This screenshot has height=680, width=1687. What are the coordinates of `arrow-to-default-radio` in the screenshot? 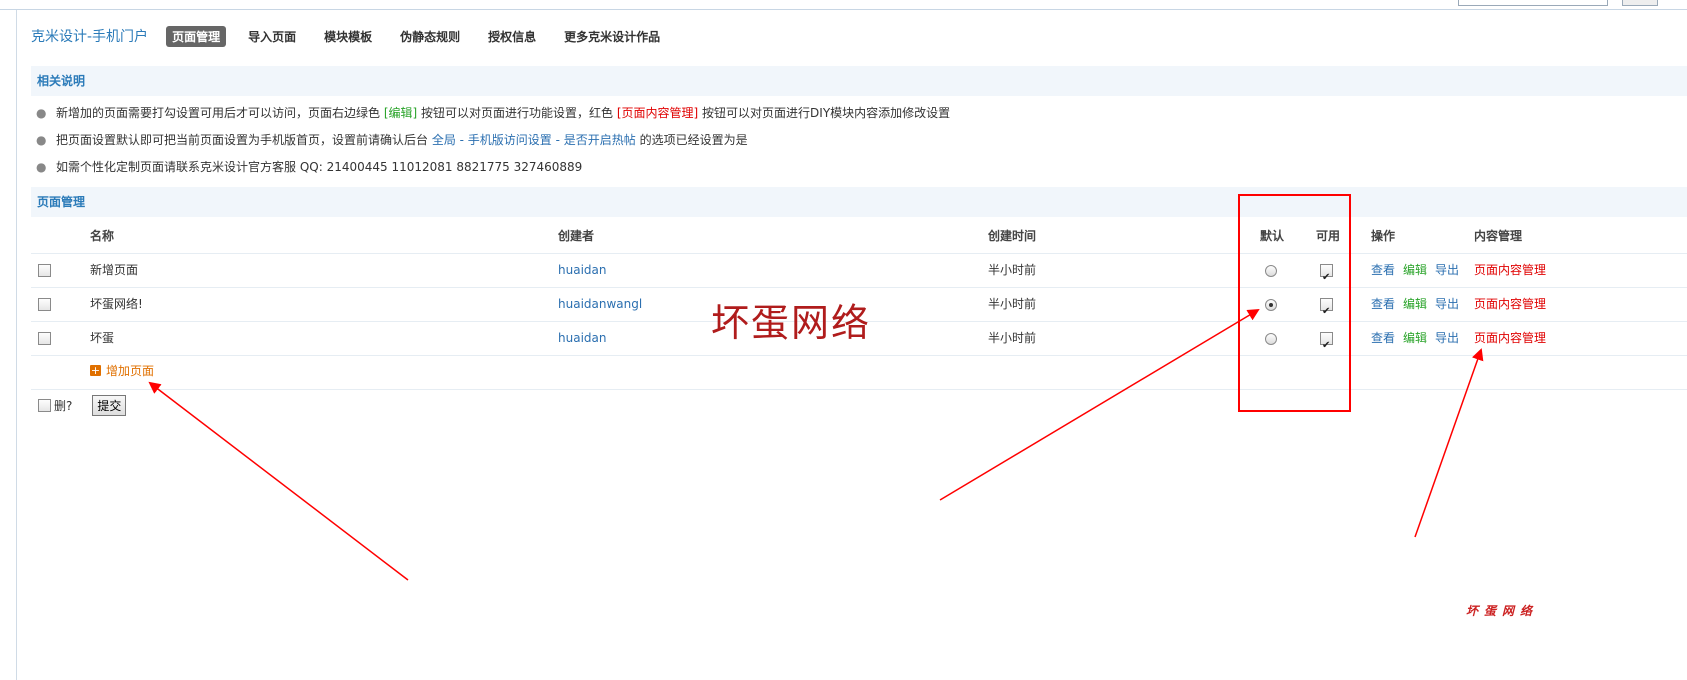 It's located at (1099, 404).